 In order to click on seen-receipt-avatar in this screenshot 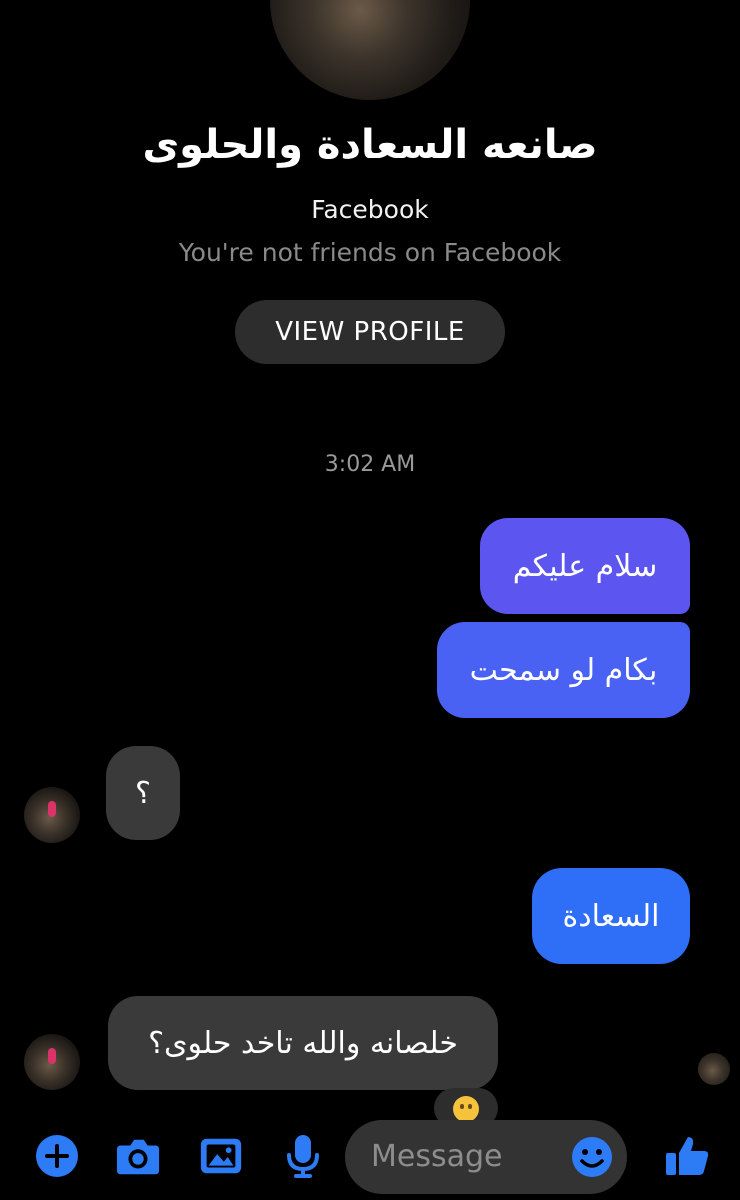, I will do `click(714, 1069)`.